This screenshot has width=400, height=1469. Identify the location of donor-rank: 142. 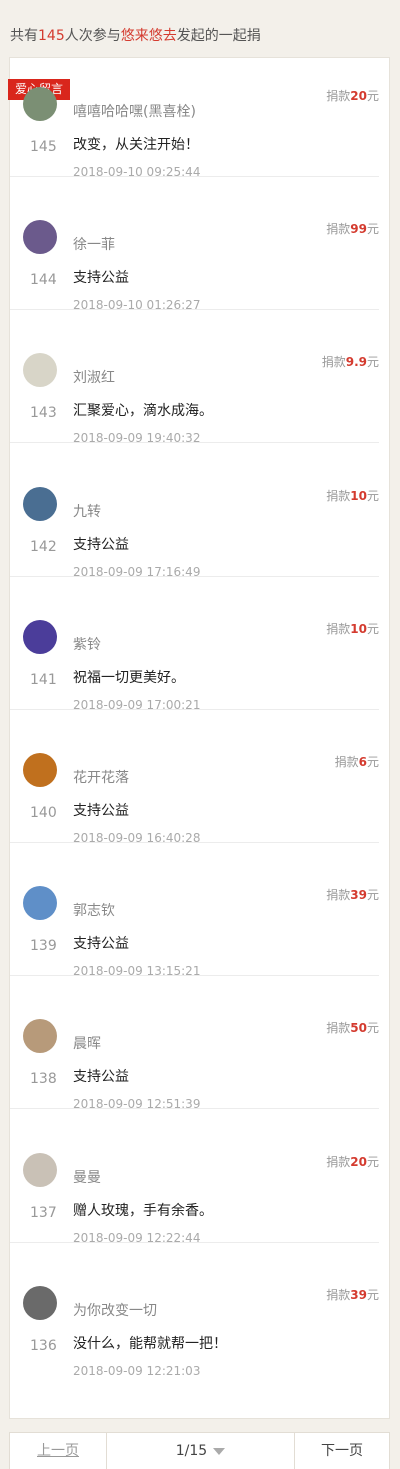
(43, 546).